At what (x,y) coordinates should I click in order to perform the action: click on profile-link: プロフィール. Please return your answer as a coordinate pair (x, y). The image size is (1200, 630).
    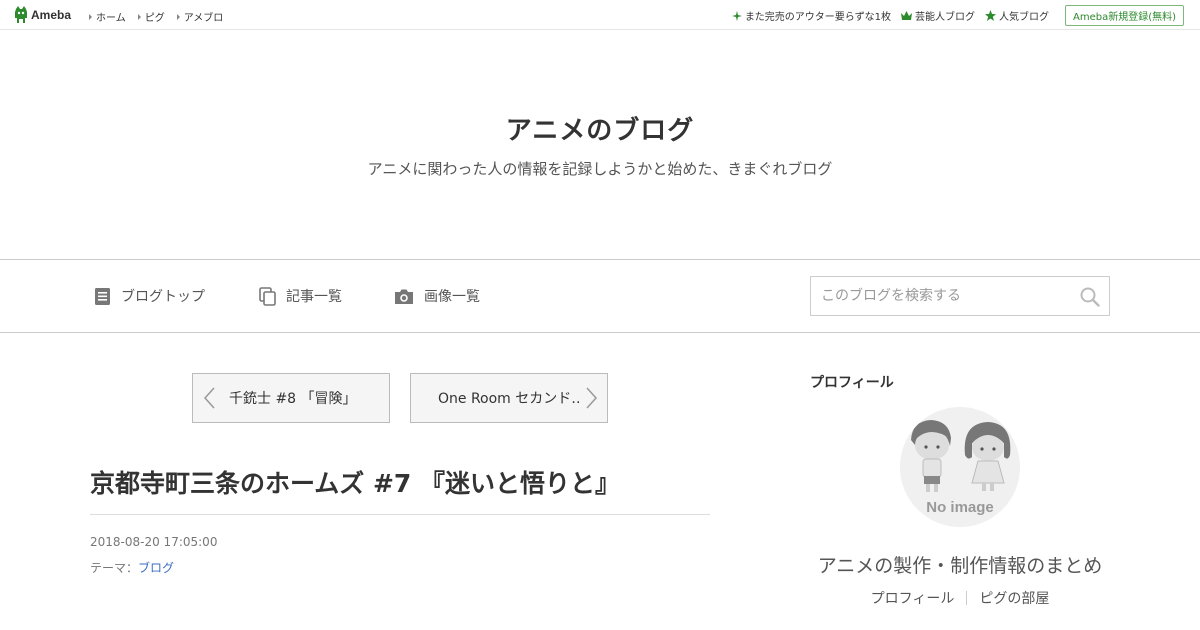
    Looking at the image, I should click on (913, 598).